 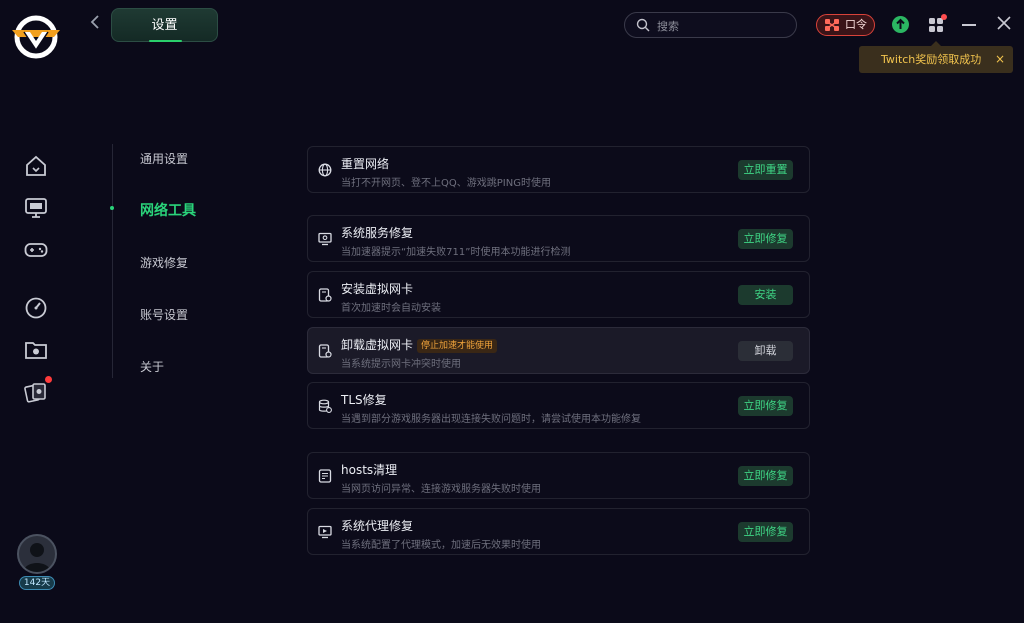 What do you see at coordinates (164, 262) in the screenshot?
I see `nav-item-game-repair: 游戏修复` at bounding box center [164, 262].